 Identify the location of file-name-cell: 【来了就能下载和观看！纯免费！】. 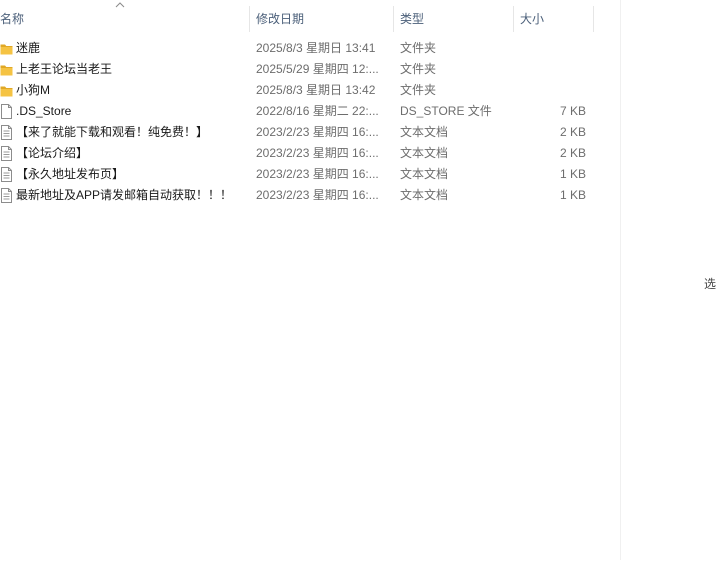
(122, 132).